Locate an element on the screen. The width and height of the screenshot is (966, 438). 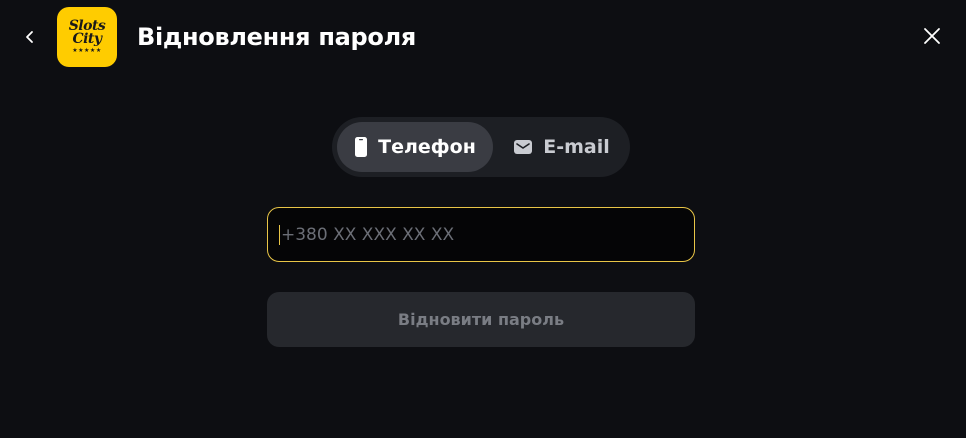
tab-phone: Телефон is located at coordinates (415, 147).